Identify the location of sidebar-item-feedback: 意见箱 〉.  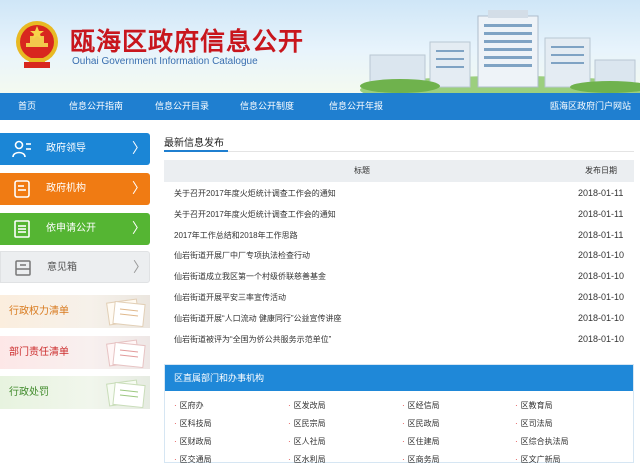
(75, 267).